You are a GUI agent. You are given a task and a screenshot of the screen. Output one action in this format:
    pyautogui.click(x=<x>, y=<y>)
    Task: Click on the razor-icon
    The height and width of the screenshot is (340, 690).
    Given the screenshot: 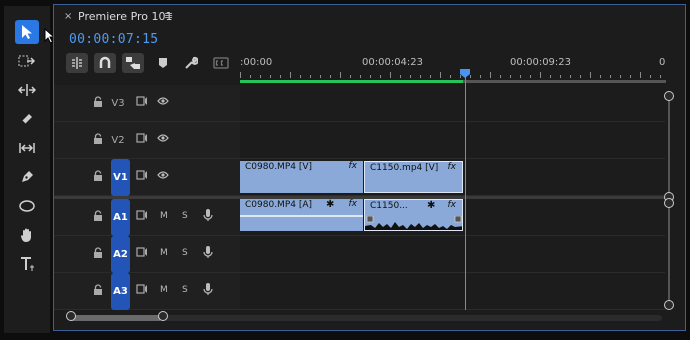 What is the action you would take?
    pyautogui.click(x=26, y=119)
    